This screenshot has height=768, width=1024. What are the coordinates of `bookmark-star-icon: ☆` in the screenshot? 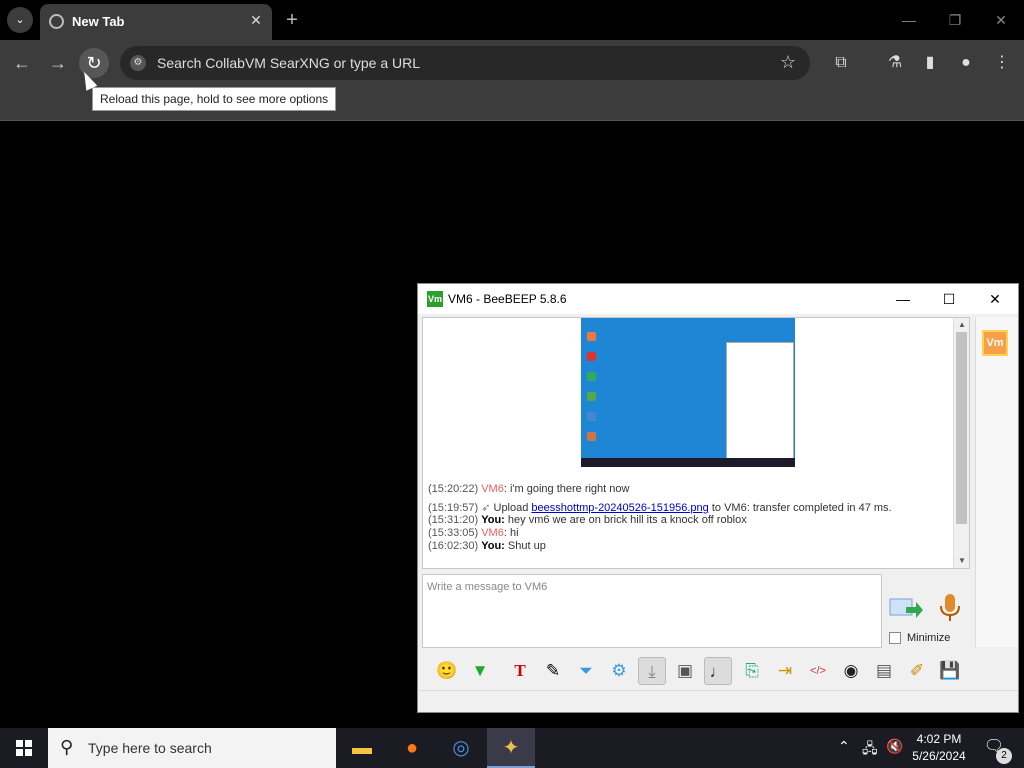 It's located at (788, 62).